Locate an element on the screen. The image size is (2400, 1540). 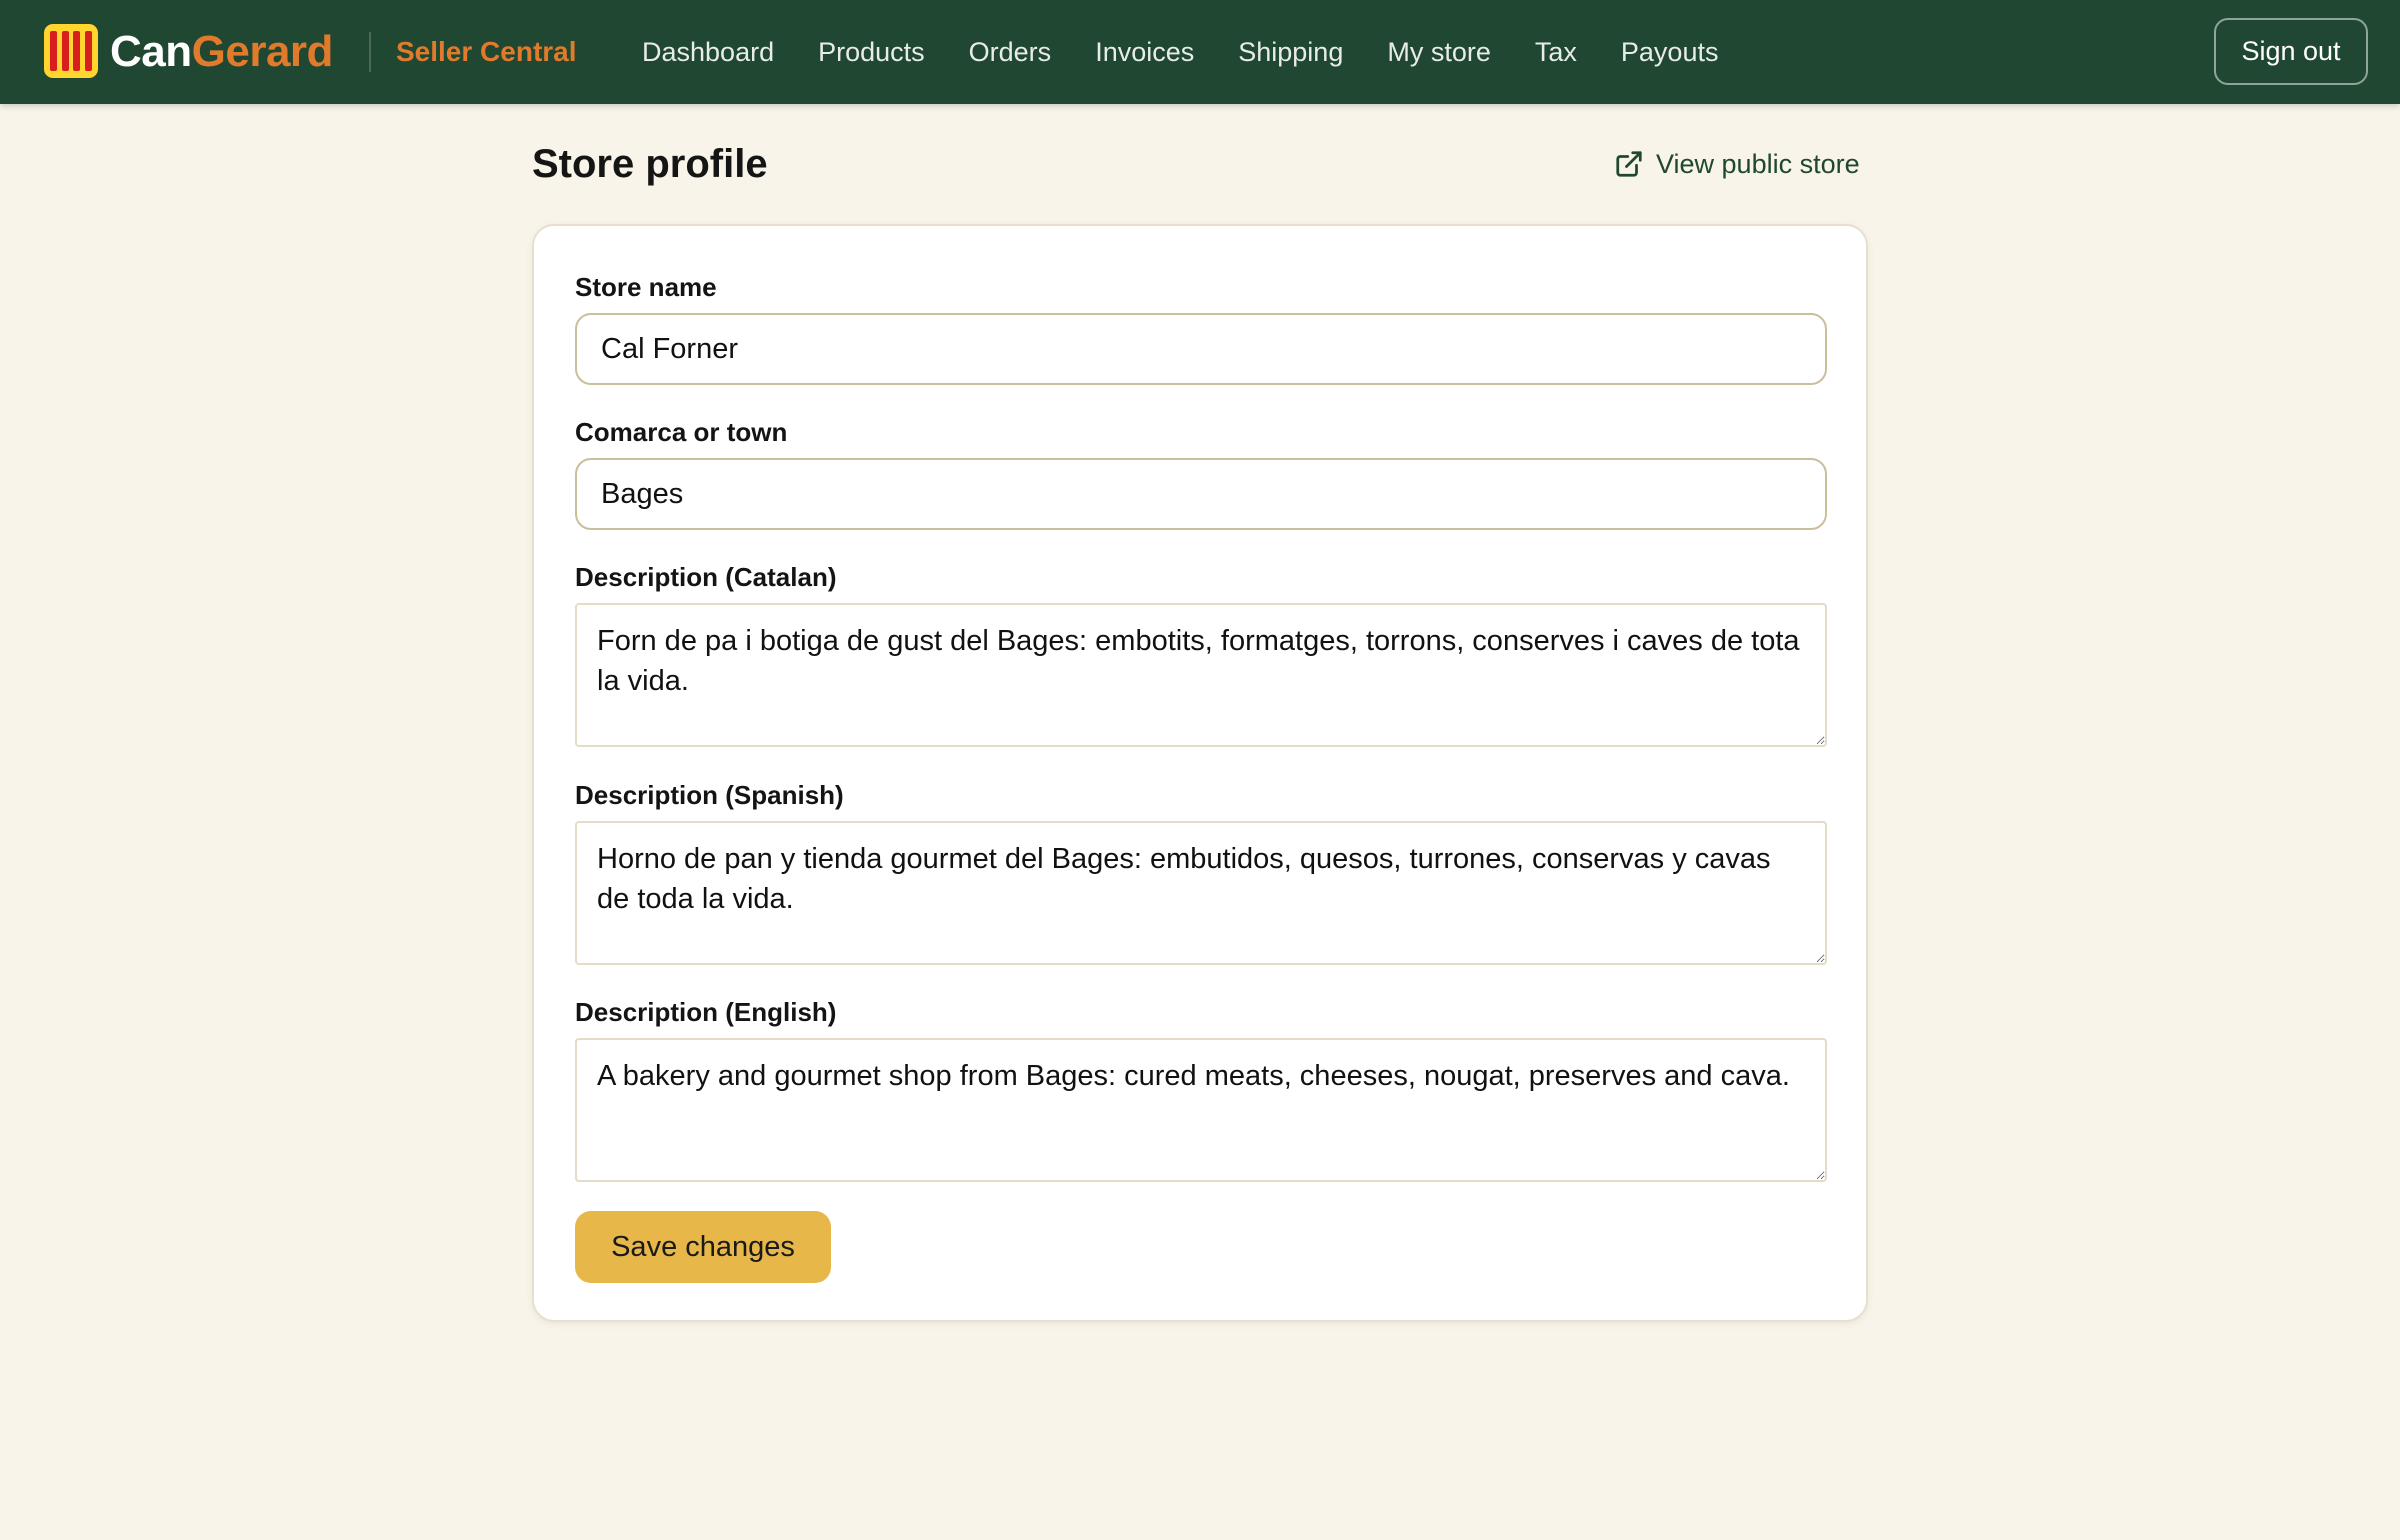
brand-subtitle: Seller Central is located at coordinates (486, 51).